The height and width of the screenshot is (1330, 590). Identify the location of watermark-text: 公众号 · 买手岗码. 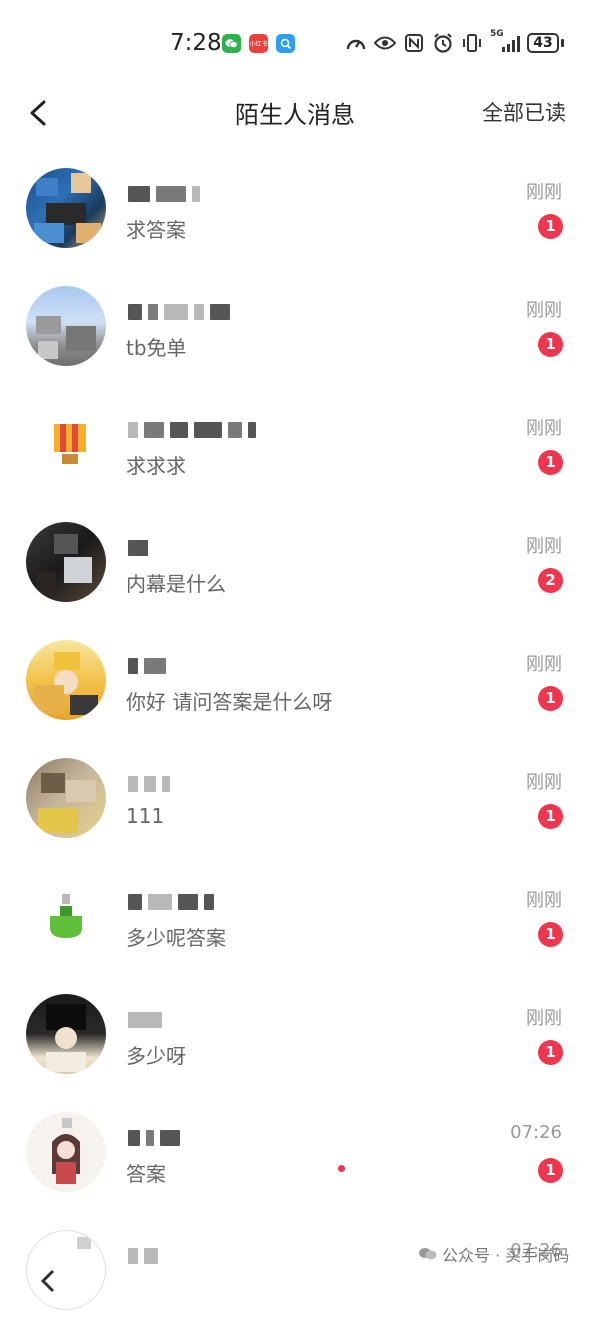
(506, 1255).